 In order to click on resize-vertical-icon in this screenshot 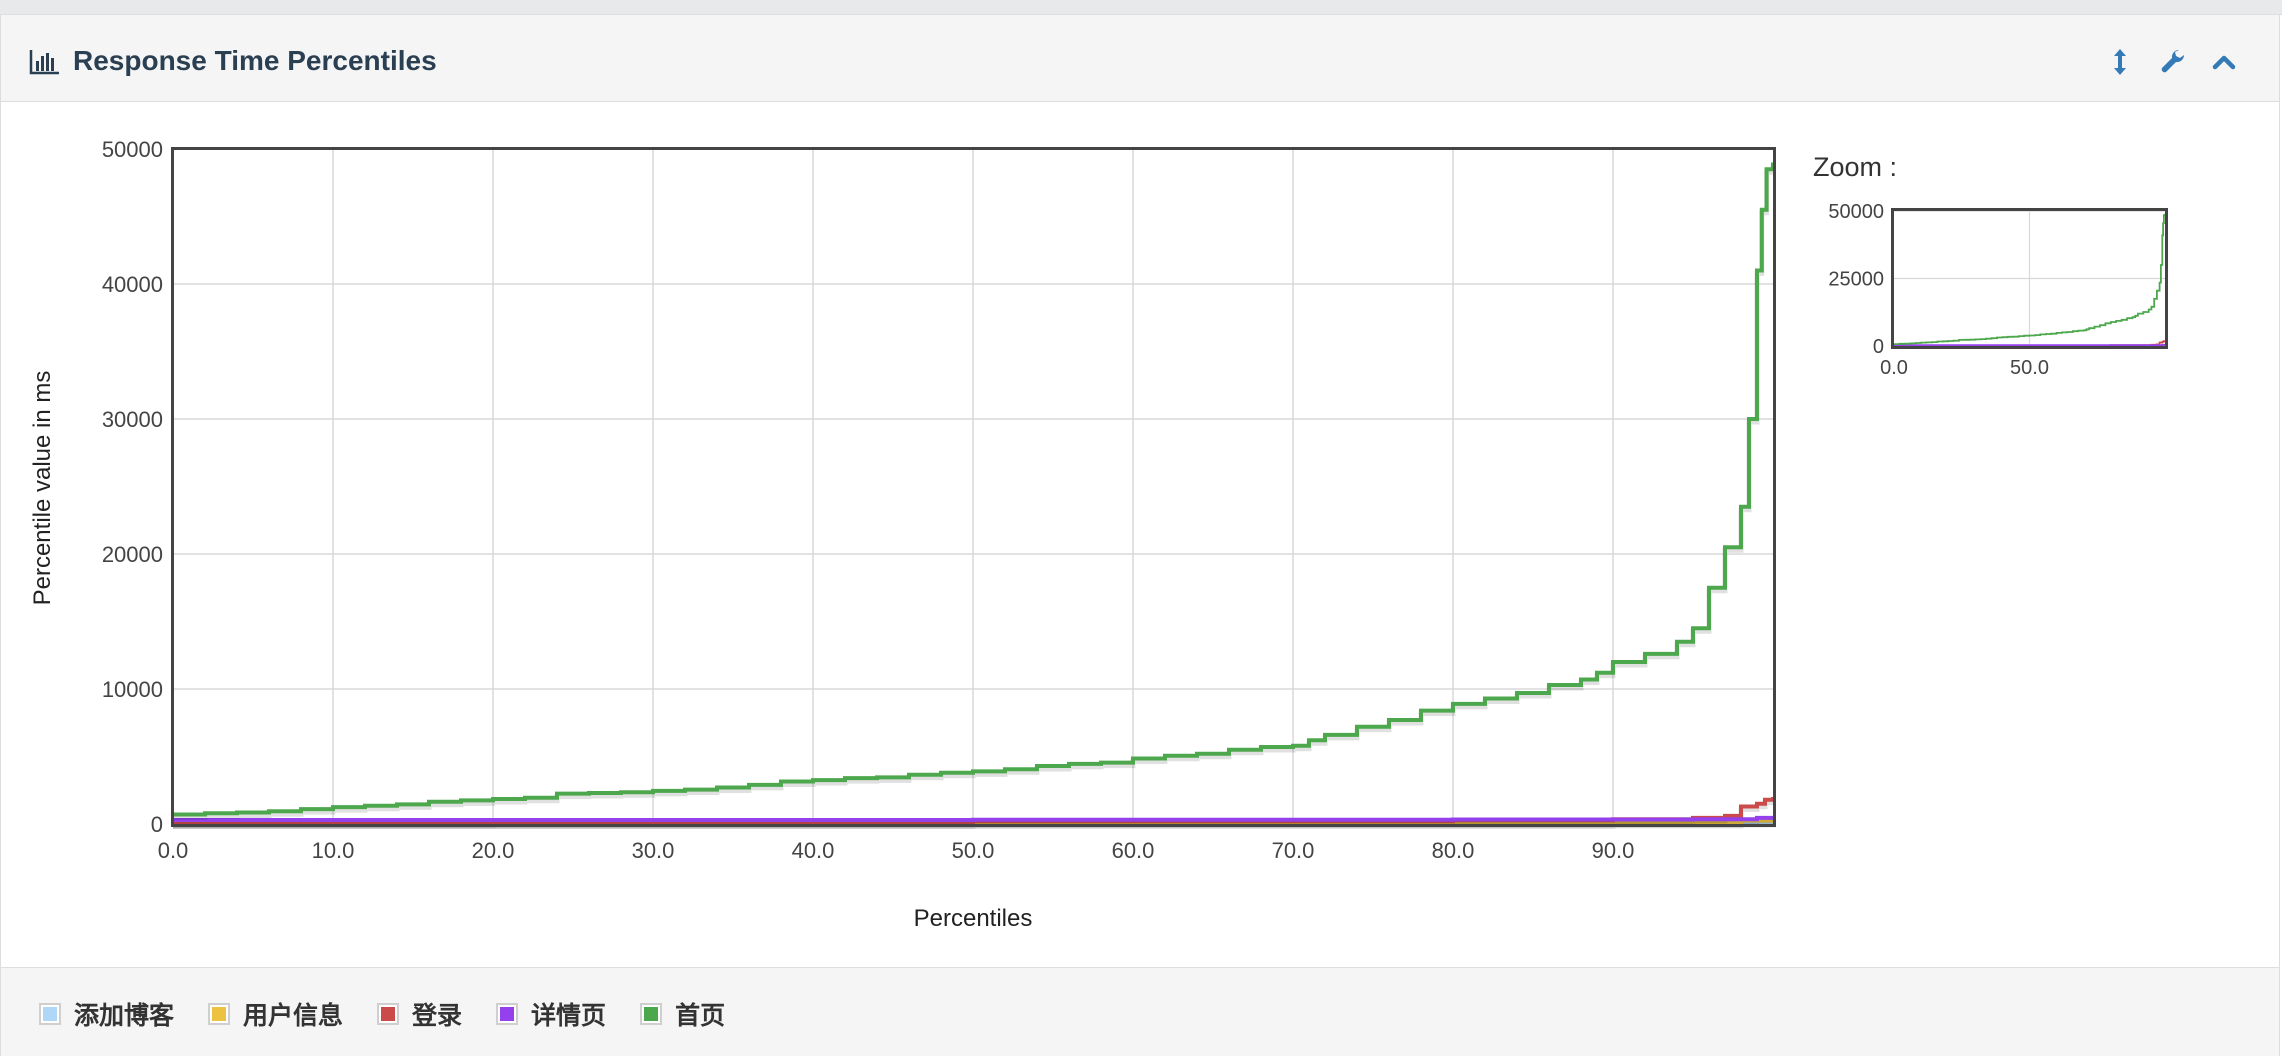, I will do `click(2120, 62)`.